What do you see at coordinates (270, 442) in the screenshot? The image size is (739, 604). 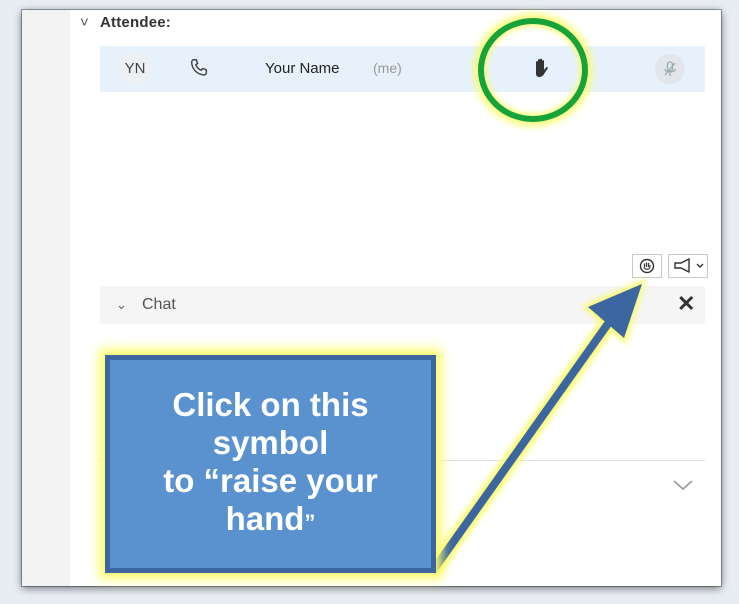 I see `callout-line-2: symbol` at bounding box center [270, 442].